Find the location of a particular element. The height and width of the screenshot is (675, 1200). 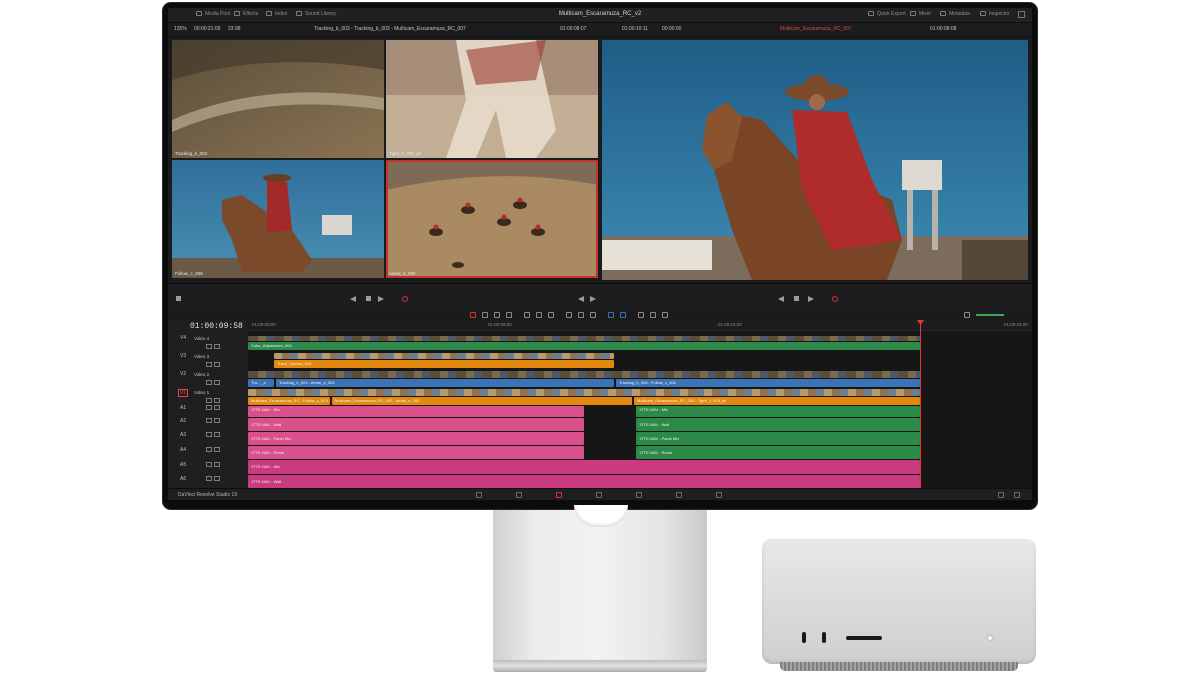

deliver-page-icon is located at coordinates (719, 495).